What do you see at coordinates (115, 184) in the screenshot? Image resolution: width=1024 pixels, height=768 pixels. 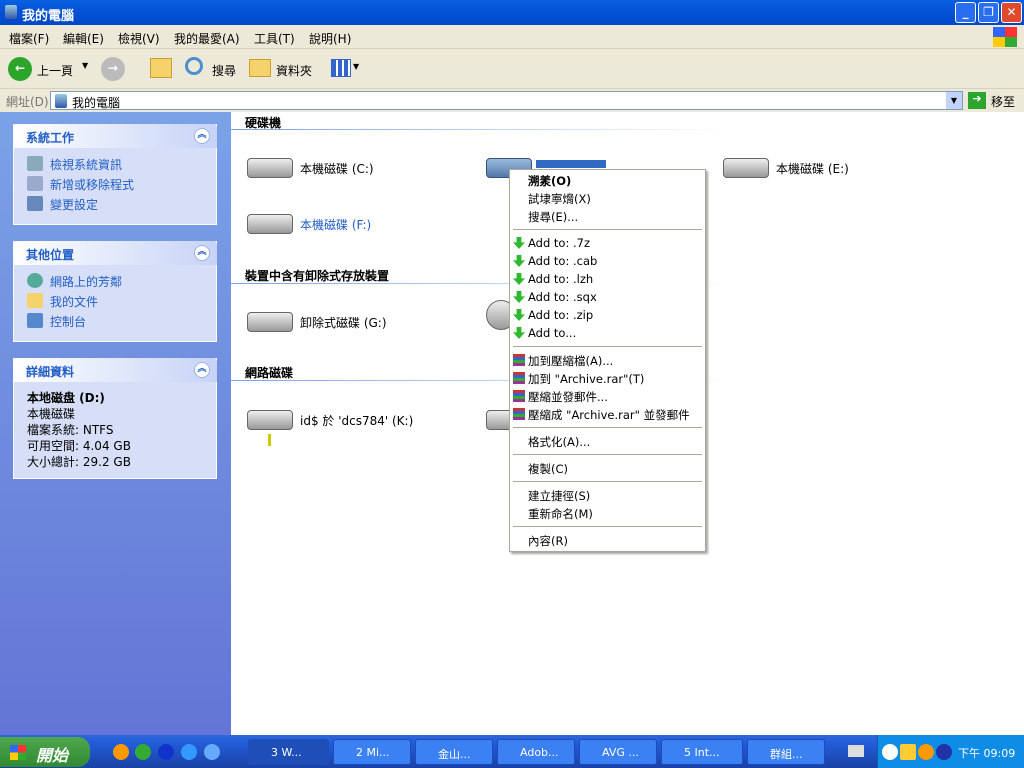 I see `task-add-remove-programs: 新增或移除程式` at bounding box center [115, 184].